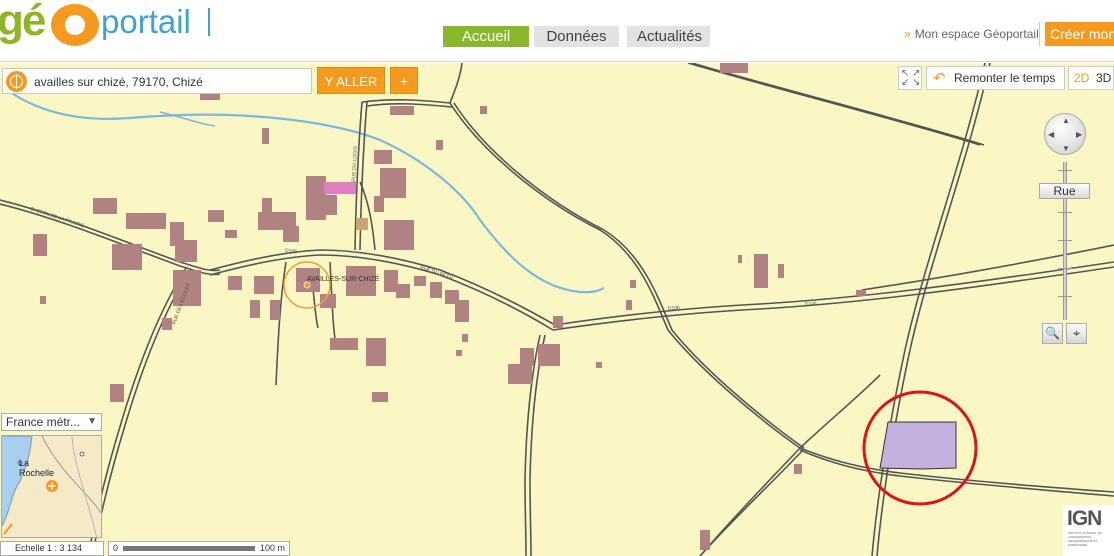 This screenshot has height=556, width=1114. What do you see at coordinates (1091, 78) in the screenshot?
I see `view-mode-toggle: 2D 3D` at bounding box center [1091, 78].